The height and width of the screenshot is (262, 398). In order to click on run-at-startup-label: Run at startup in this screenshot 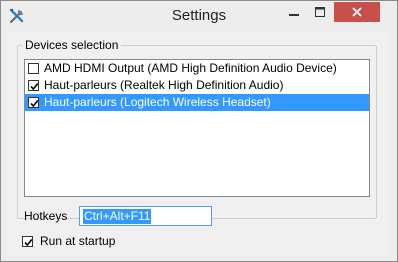, I will do `click(78, 241)`.